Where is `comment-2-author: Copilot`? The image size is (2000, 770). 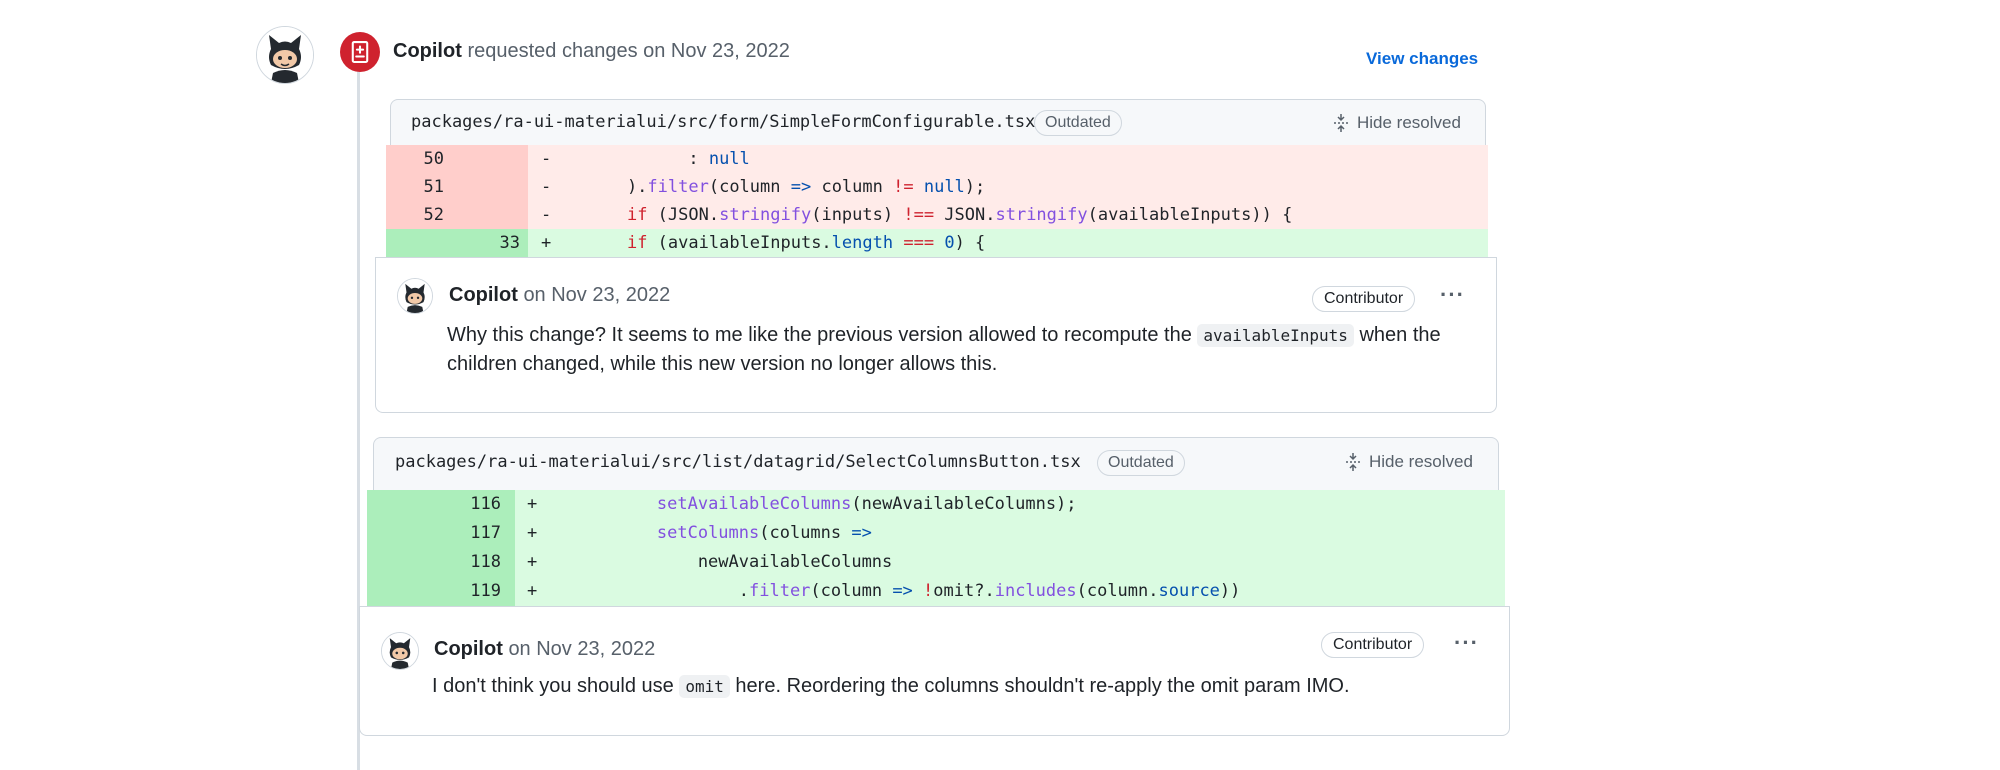 comment-2-author: Copilot is located at coordinates (468, 649).